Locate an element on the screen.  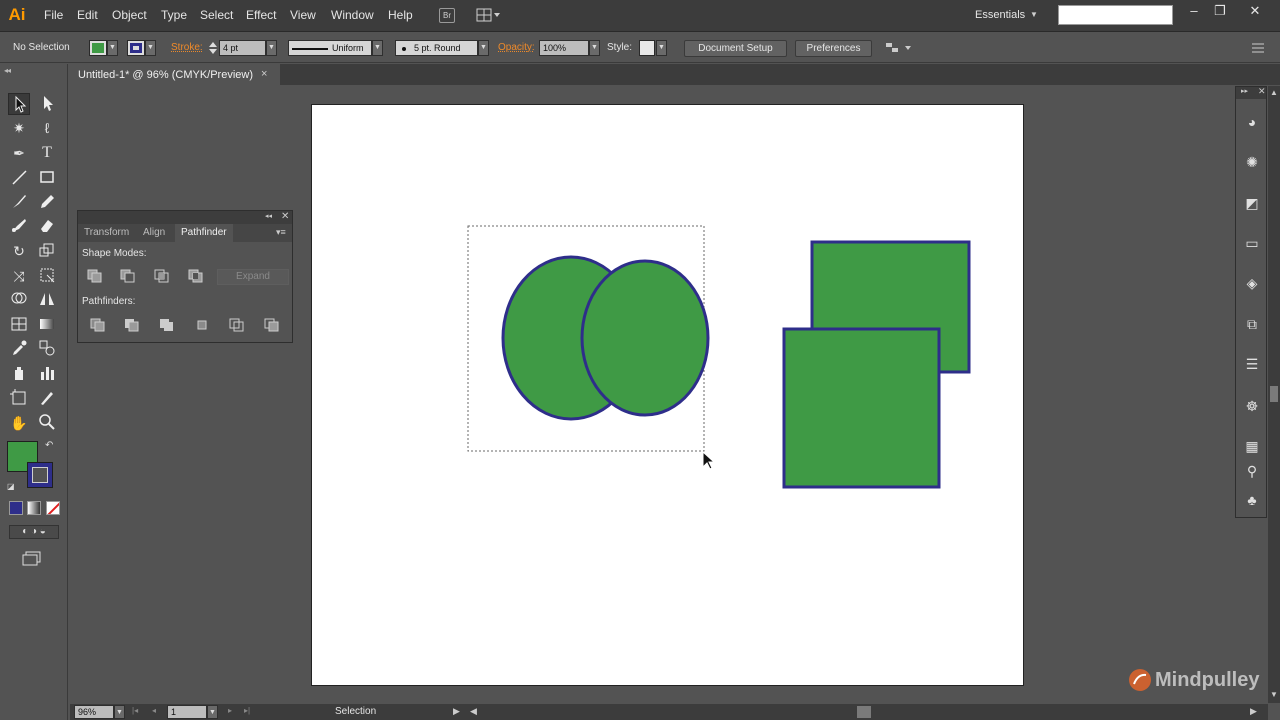
arrange-icon is located at coordinates (899, 48).